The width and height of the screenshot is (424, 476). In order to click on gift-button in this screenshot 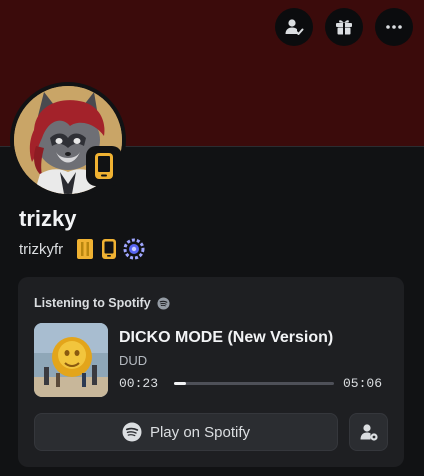, I will do `click(344, 27)`.